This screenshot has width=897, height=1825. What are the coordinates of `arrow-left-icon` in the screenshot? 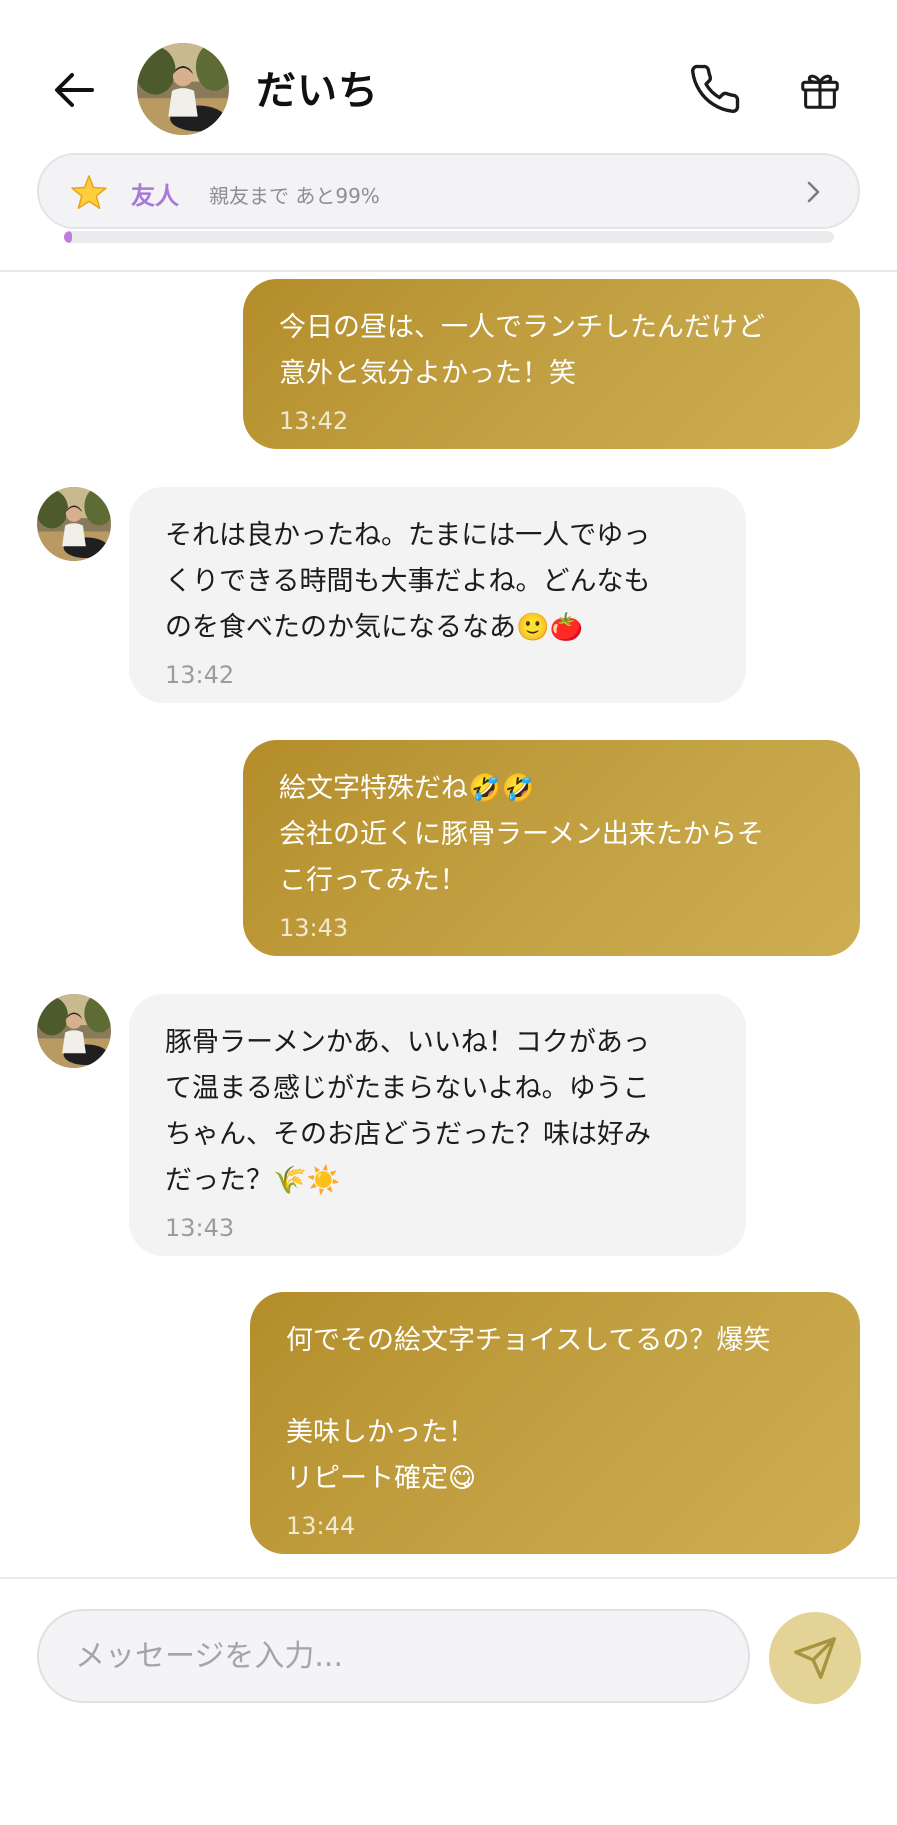 It's located at (74, 90).